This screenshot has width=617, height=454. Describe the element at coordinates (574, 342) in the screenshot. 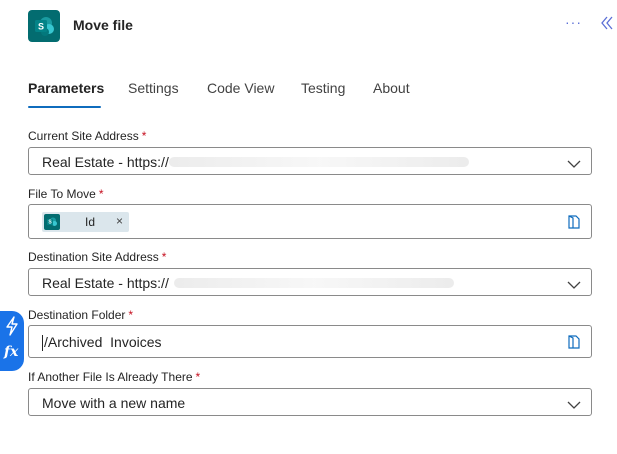

I see `folder-picker-icon` at that location.